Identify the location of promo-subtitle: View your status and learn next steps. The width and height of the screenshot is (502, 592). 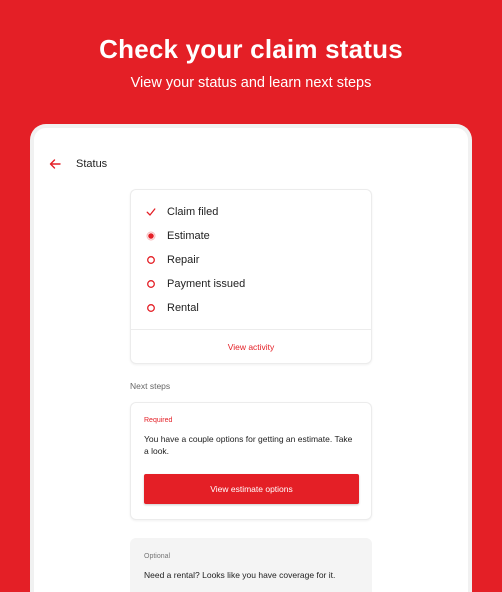
(251, 83).